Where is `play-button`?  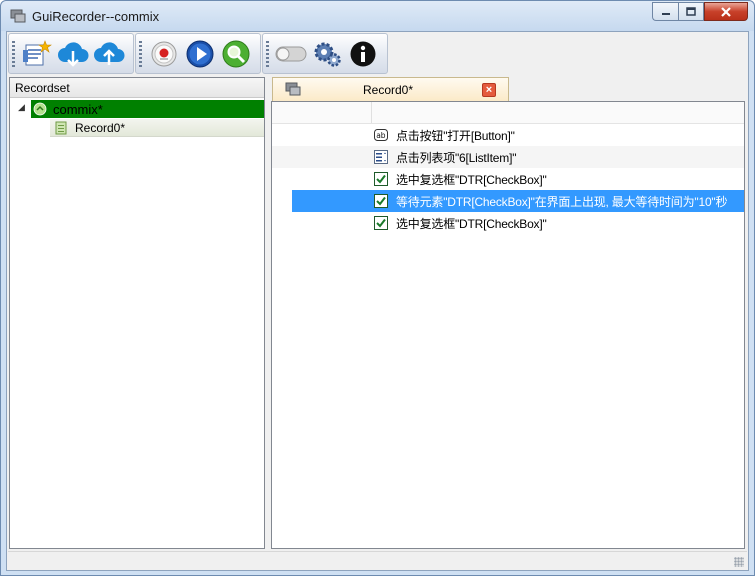 play-button is located at coordinates (200, 54).